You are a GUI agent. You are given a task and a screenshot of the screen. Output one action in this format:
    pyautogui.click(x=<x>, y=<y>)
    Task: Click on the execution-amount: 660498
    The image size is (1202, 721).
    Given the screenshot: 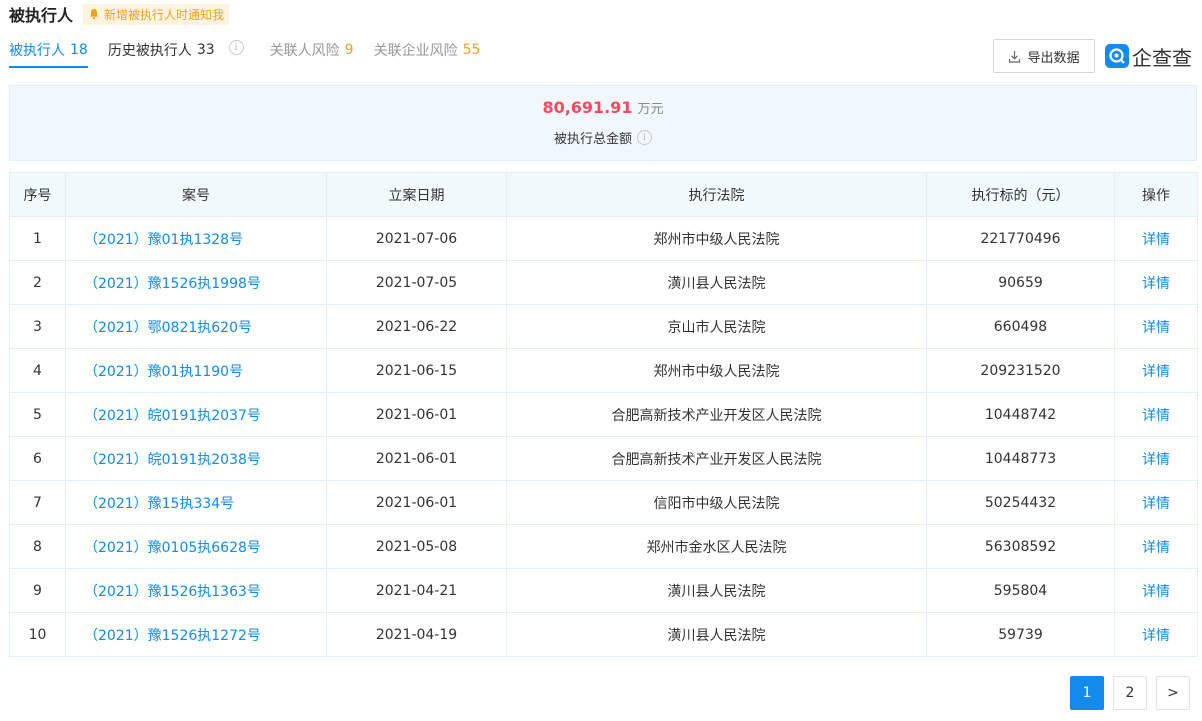 What is the action you would take?
    pyautogui.click(x=1020, y=326)
    